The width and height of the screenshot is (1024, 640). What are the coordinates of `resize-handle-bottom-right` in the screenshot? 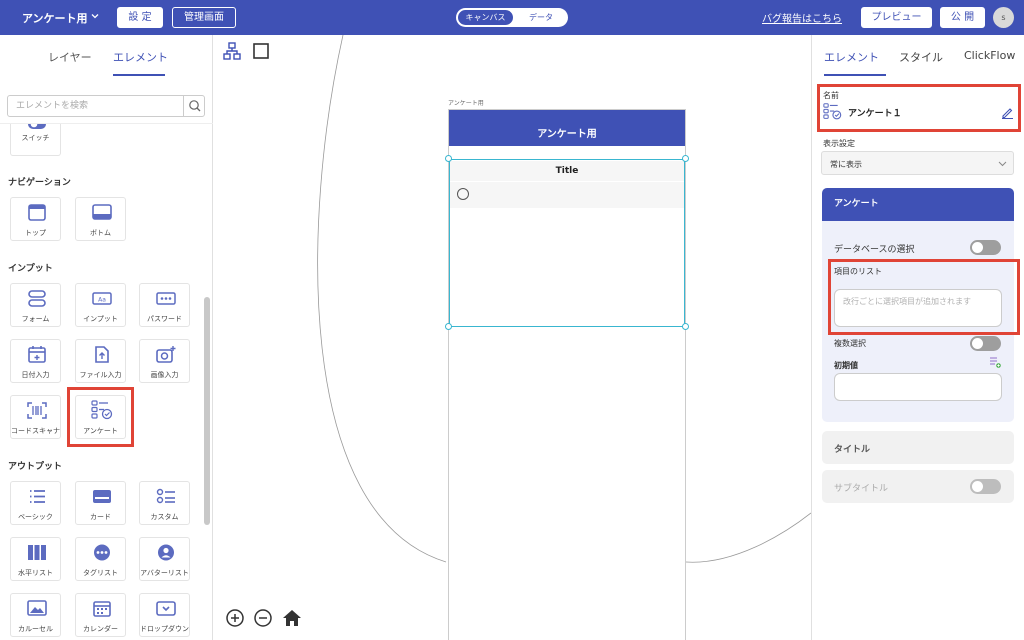 It's located at (685, 326).